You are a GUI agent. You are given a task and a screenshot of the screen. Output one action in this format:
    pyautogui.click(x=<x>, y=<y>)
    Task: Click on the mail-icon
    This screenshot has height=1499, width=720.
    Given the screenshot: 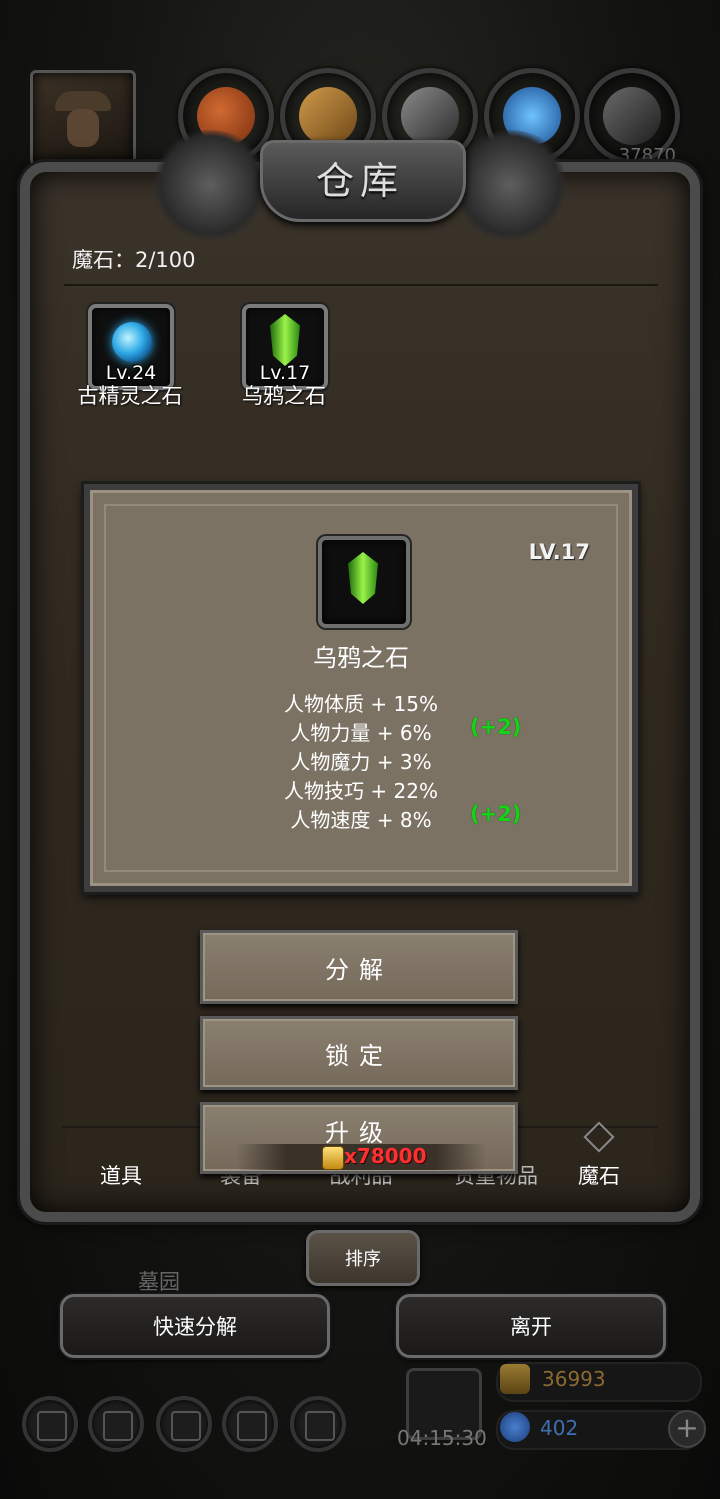 What is the action you would take?
    pyautogui.click(x=250, y=1424)
    